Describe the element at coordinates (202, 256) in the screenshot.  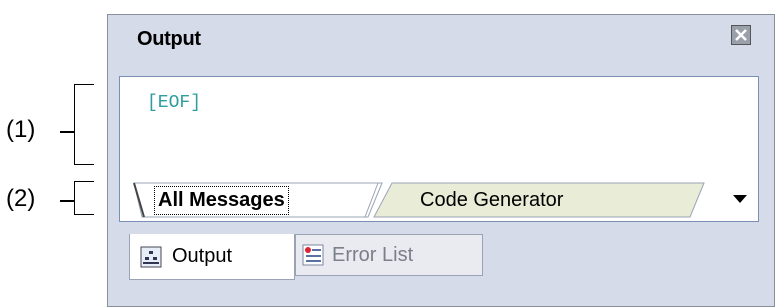
I see `bottom-tab-output-label: Output` at that location.